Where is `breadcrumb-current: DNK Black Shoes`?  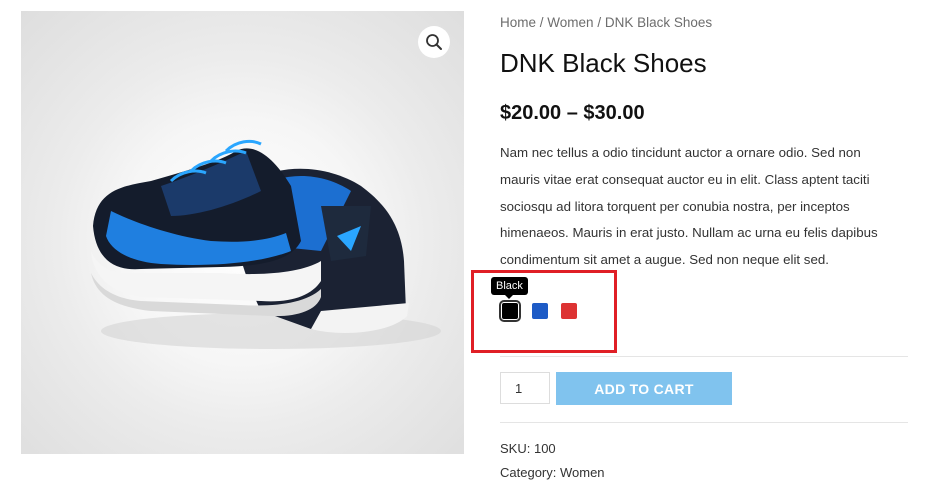
breadcrumb-current: DNK Black Shoes is located at coordinates (658, 22).